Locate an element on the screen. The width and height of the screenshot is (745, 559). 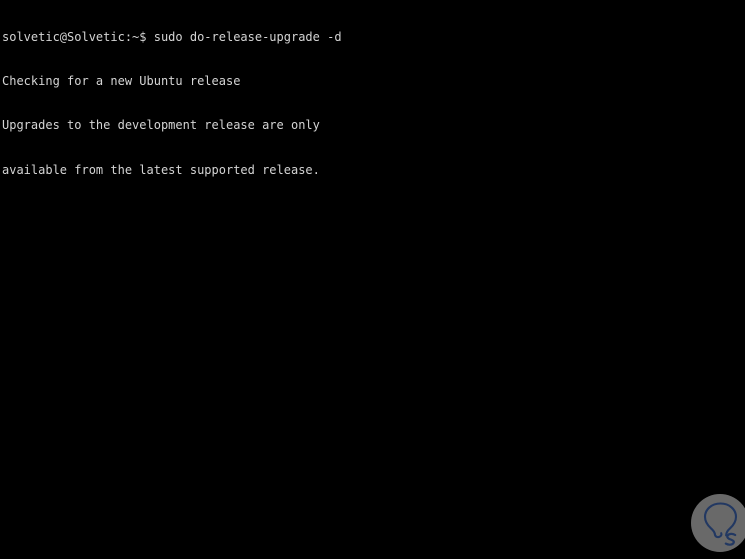
lightbulb-s-logo-icon is located at coordinates (720, 524).